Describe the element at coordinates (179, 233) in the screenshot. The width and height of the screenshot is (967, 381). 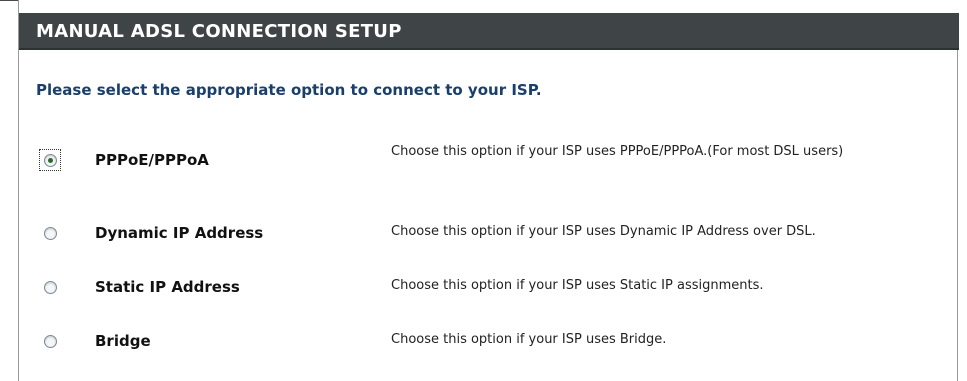
I see `option-label: Dynamic IP Address` at that location.